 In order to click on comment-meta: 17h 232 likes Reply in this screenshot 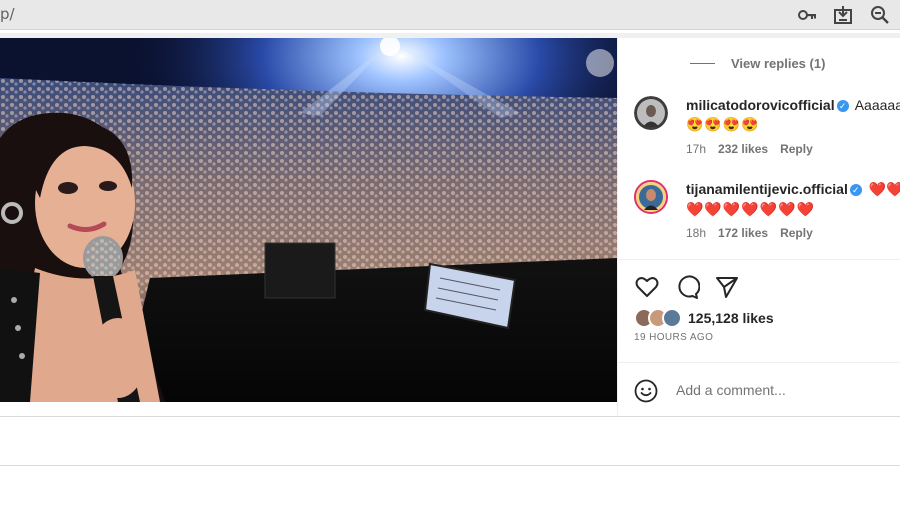, I will do `click(749, 149)`.